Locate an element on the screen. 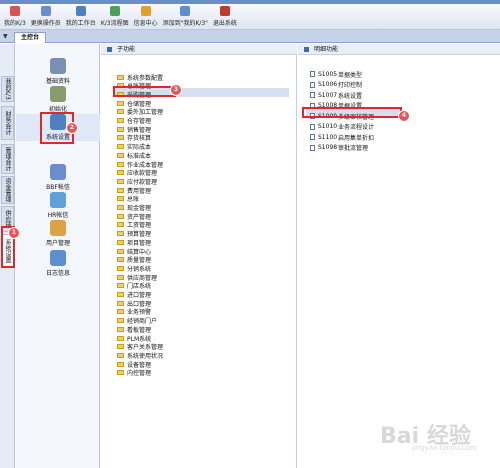 The height and width of the screenshot is (468, 500). folder-item: 委外加工管理 is located at coordinates (140, 112).